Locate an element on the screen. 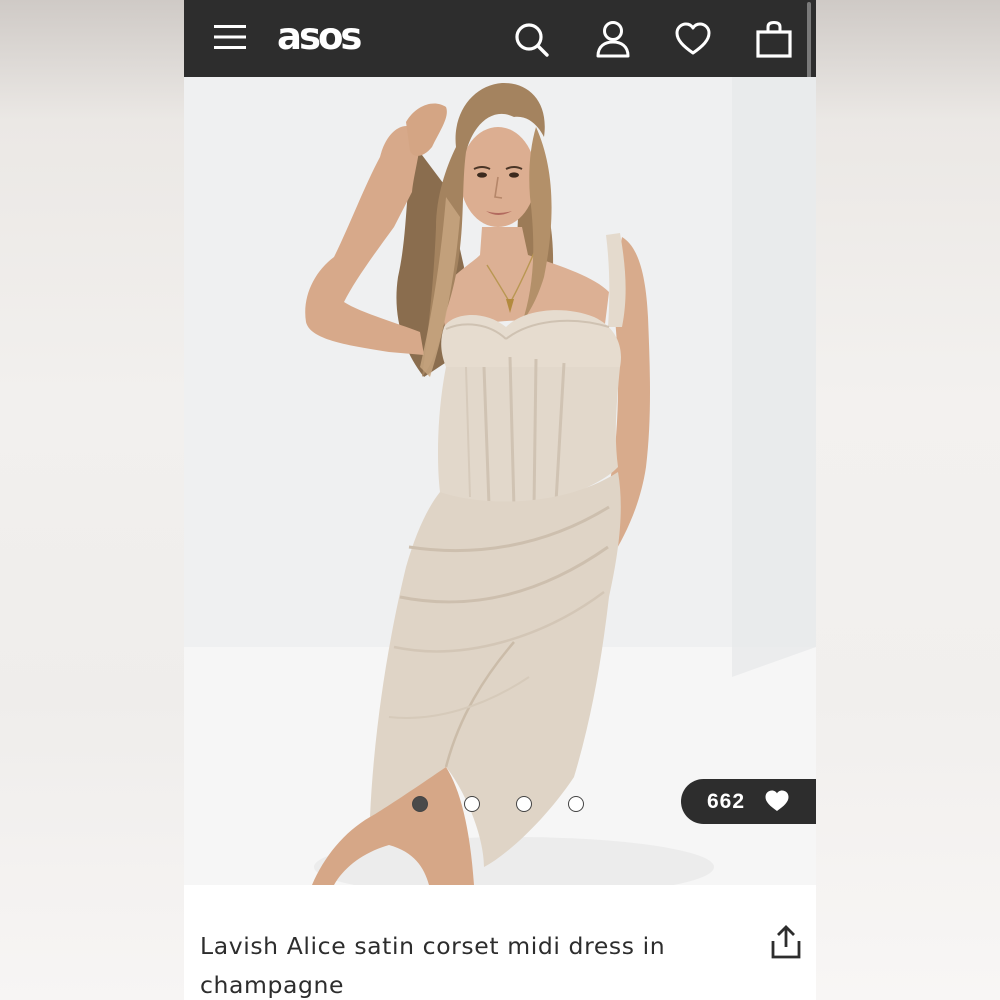 Image resolution: width=1000 pixels, height=1000 pixels. bag-icon is located at coordinates (774, 39).